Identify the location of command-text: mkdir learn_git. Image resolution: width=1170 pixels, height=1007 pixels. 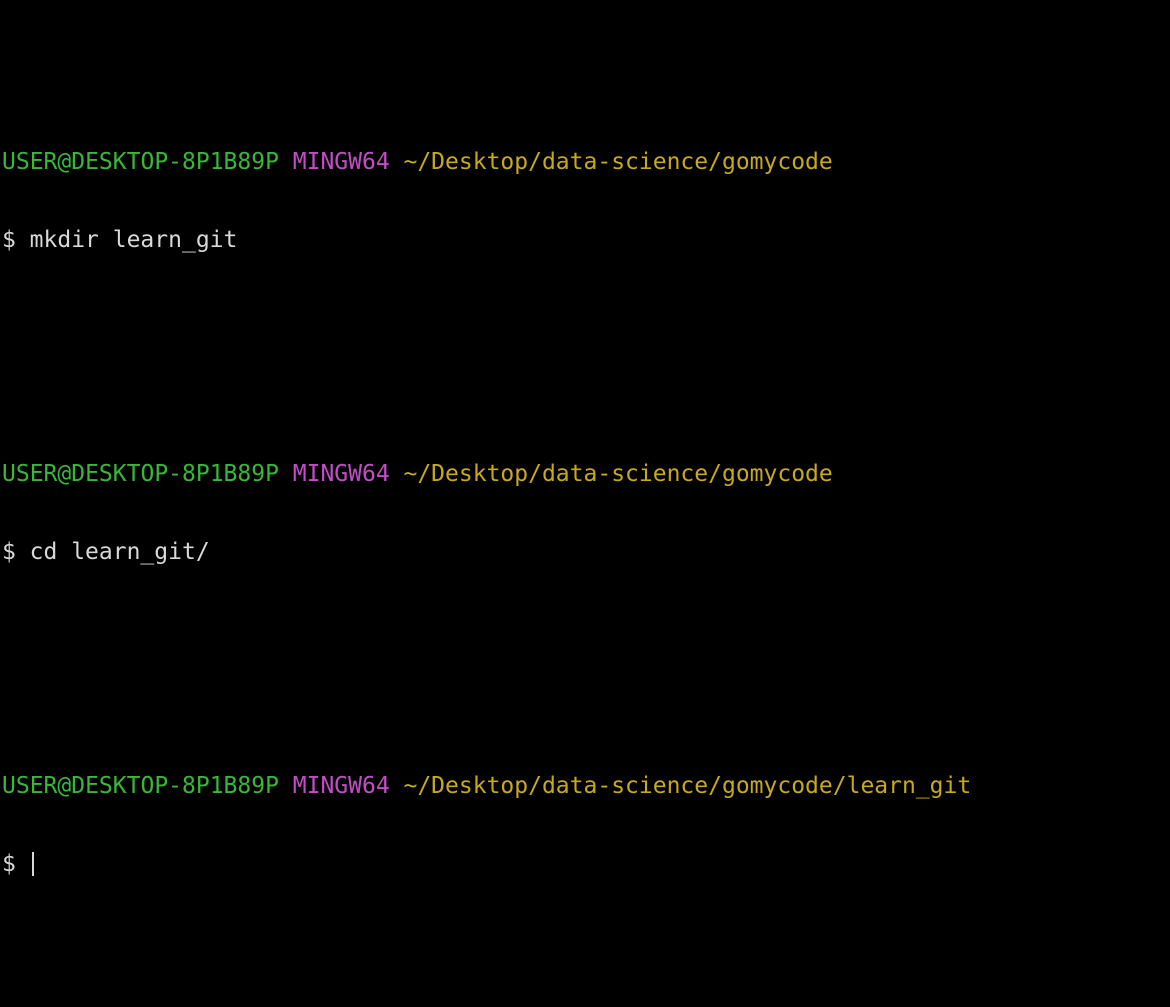
(133, 240).